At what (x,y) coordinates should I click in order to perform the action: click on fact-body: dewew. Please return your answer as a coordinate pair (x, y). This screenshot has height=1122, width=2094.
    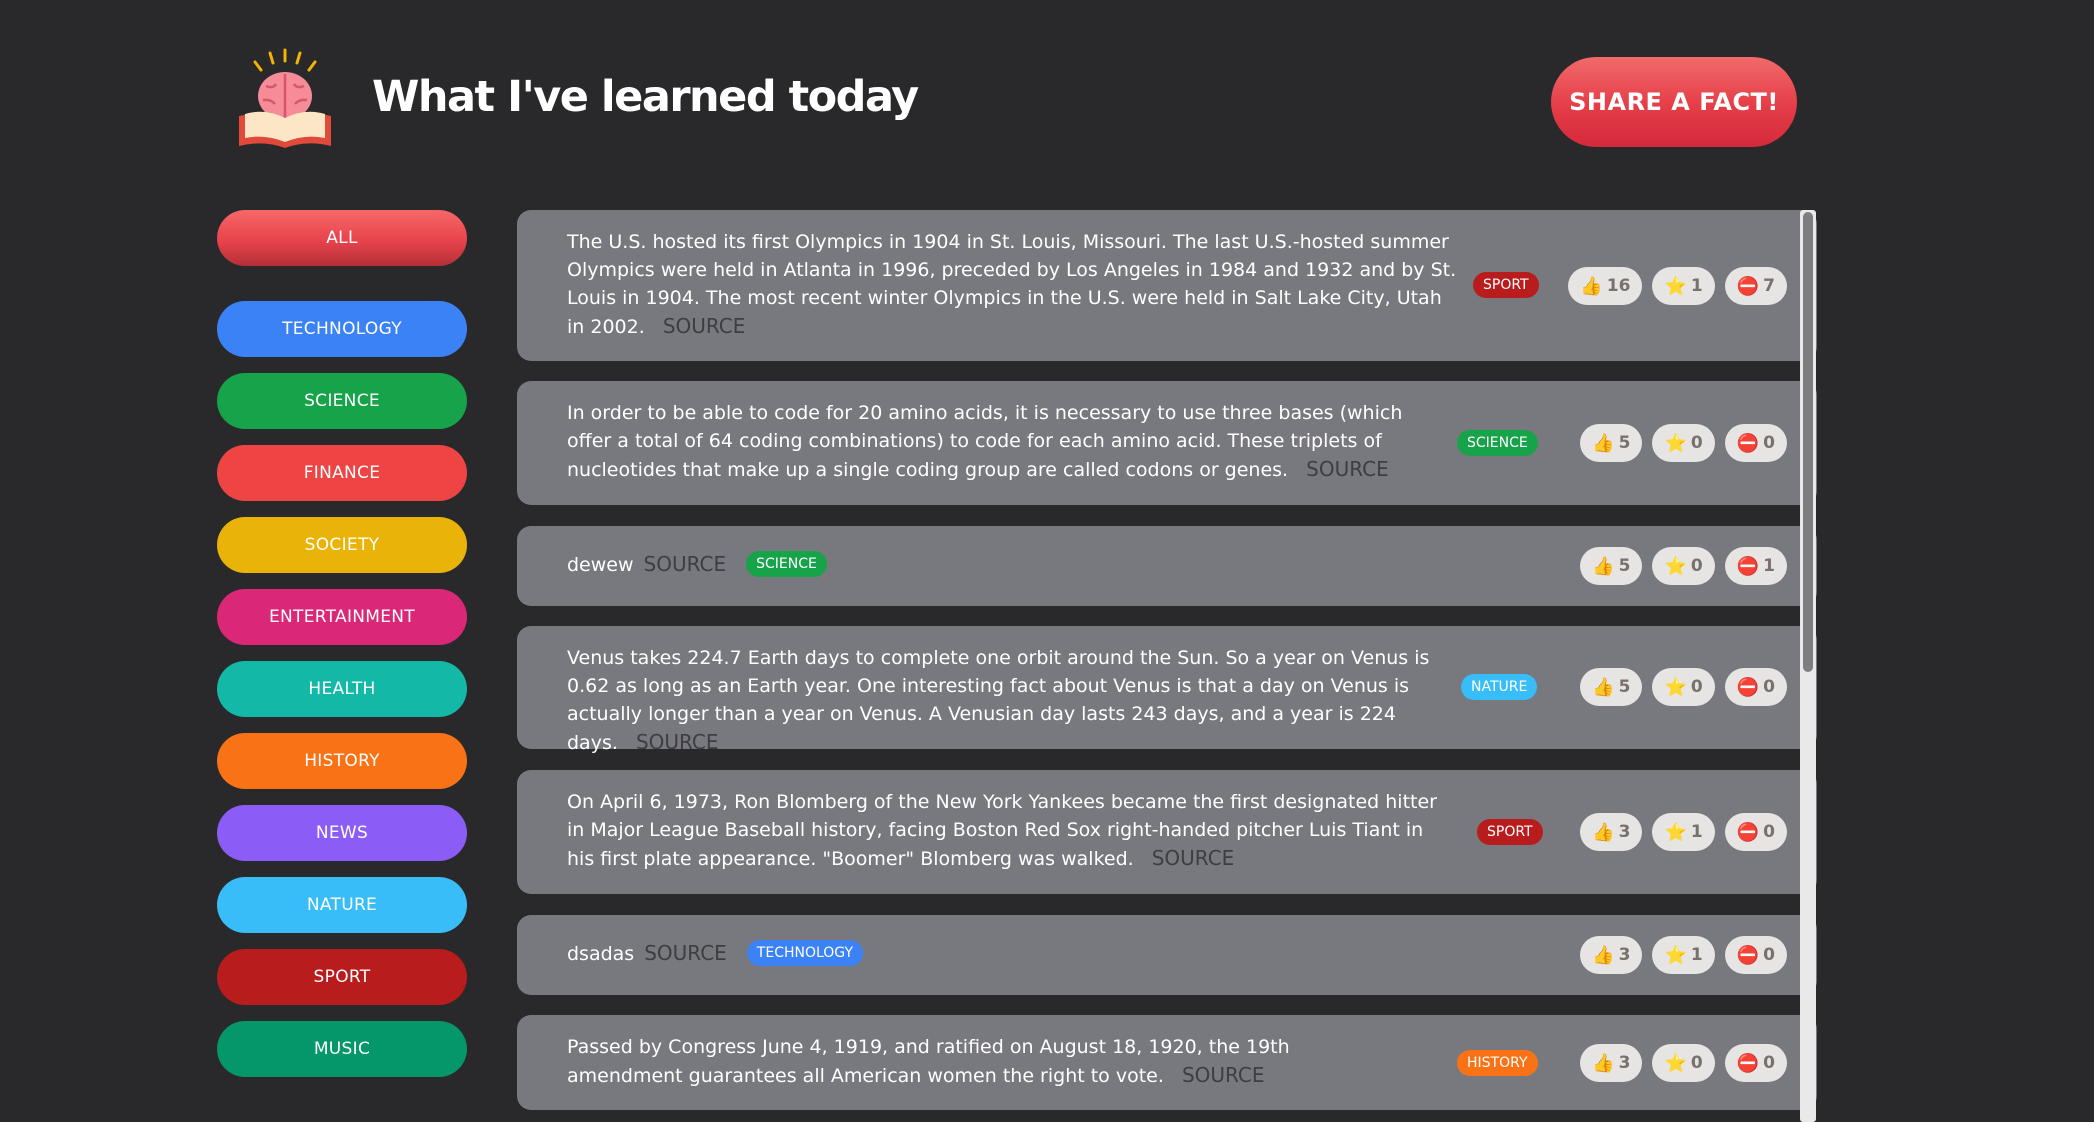
    Looking at the image, I should click on (600, 565).